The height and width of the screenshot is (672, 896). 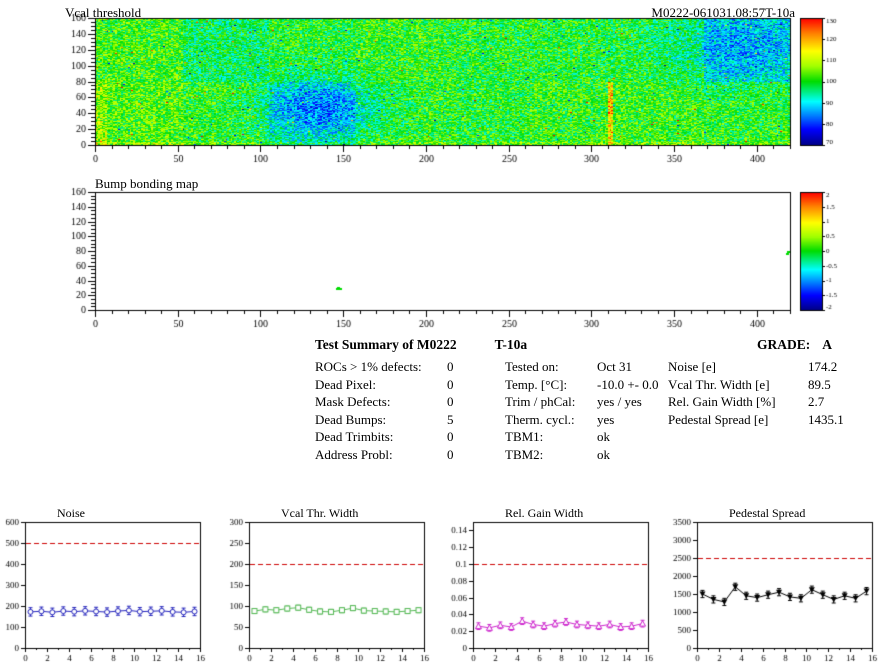 I want to click on summary-row-label: Dead Pixel:, so click(x=346, y=384).